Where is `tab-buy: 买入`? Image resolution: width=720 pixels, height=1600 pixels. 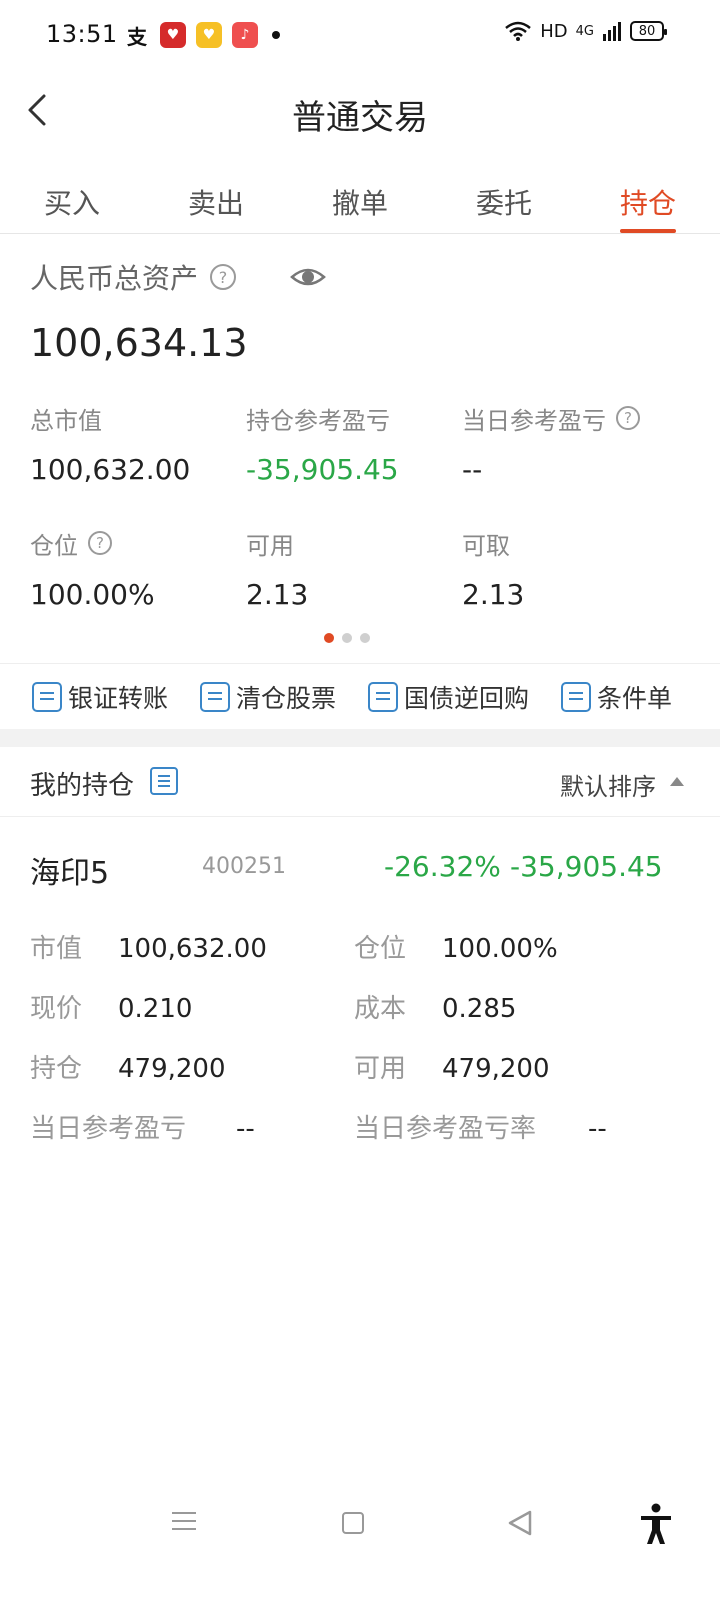
tab-buy: 买入 is located at coordinates (72, 200).